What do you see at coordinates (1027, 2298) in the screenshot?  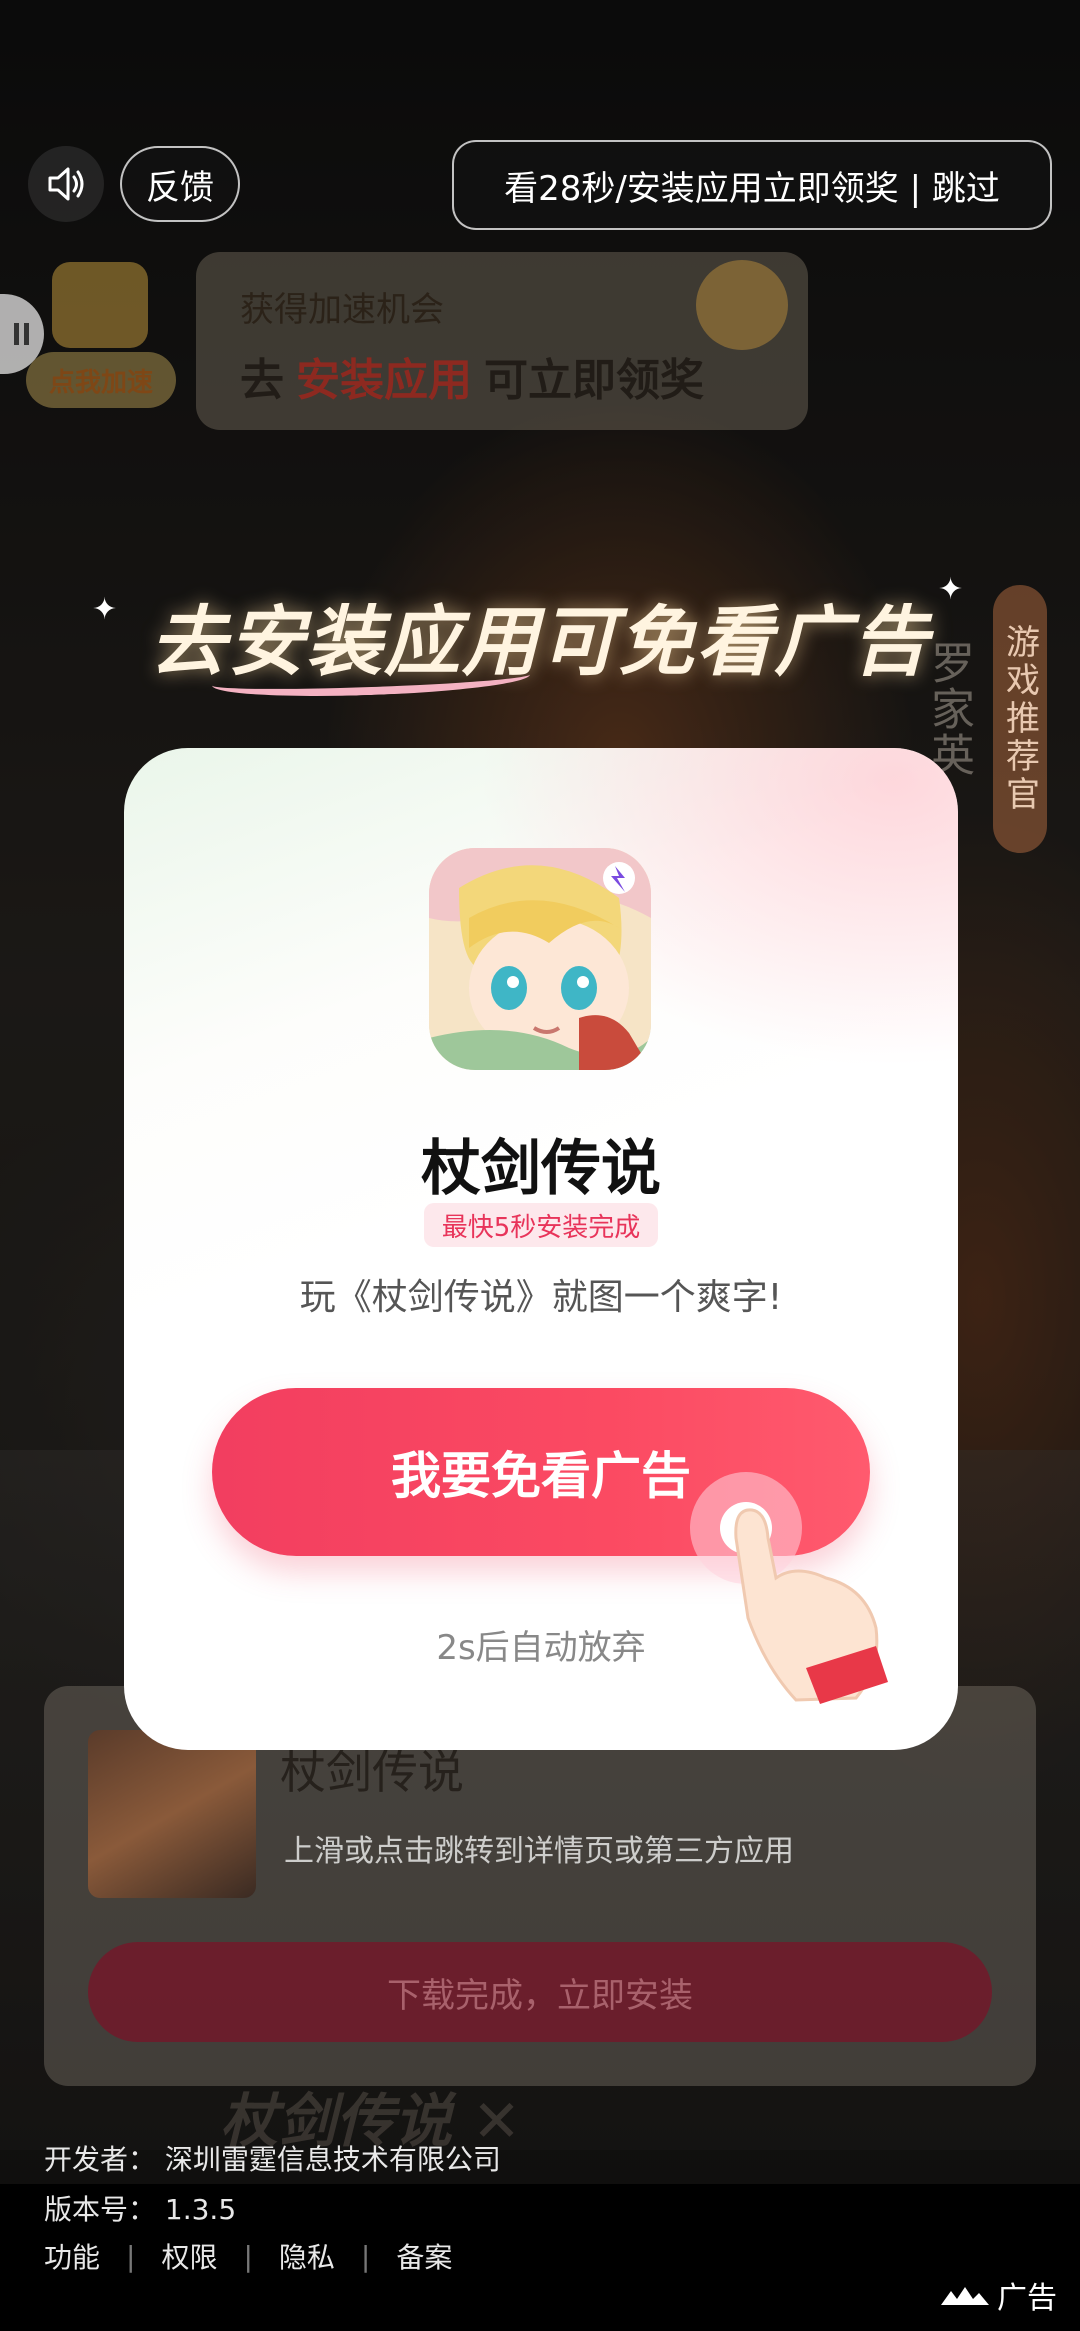 I see `ad-label-text: 广告` at bounding box center [1027, 2298].